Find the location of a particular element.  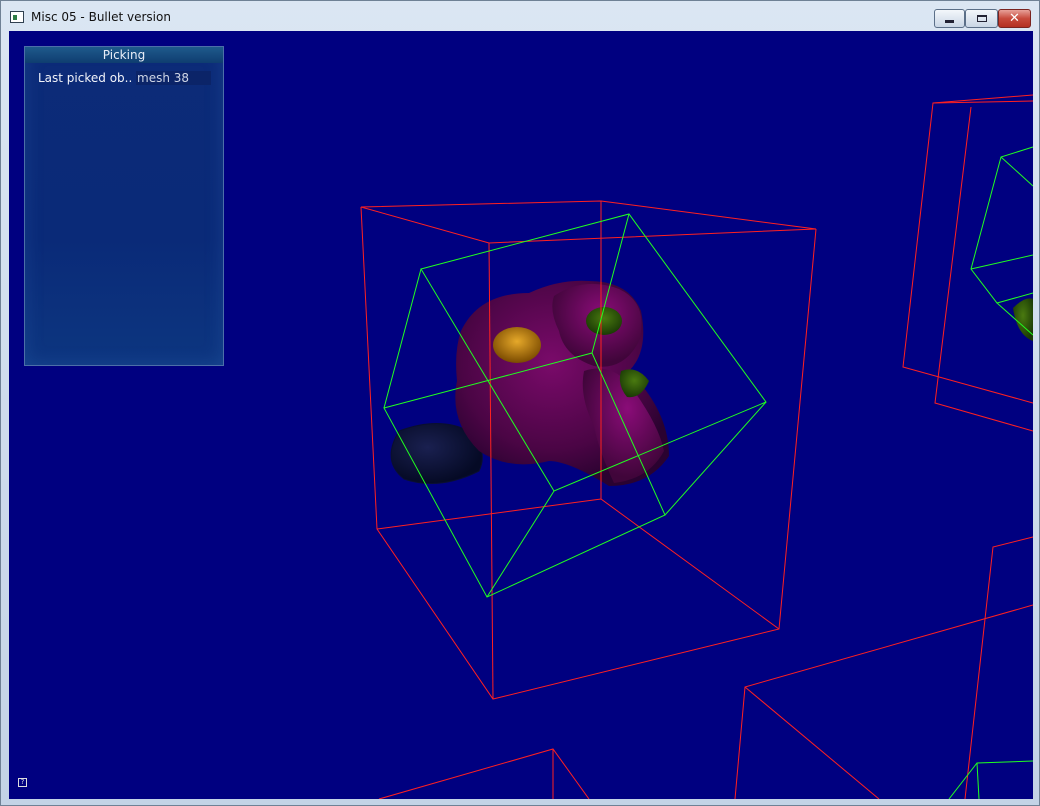

last-picked-row: Last picked ob.. mesh 38 is located at coordinates (121, 78).